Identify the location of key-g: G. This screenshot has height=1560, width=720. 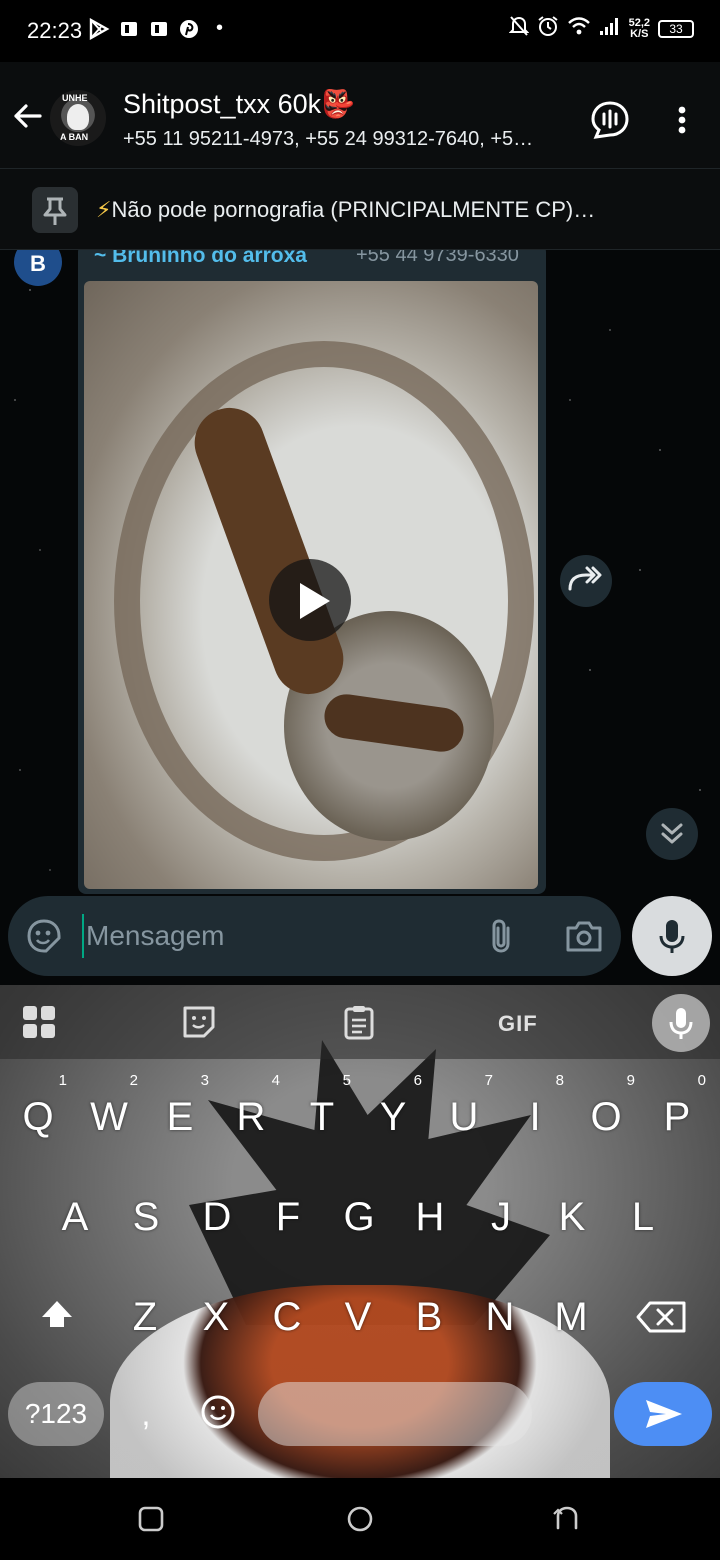
(359, 1217).